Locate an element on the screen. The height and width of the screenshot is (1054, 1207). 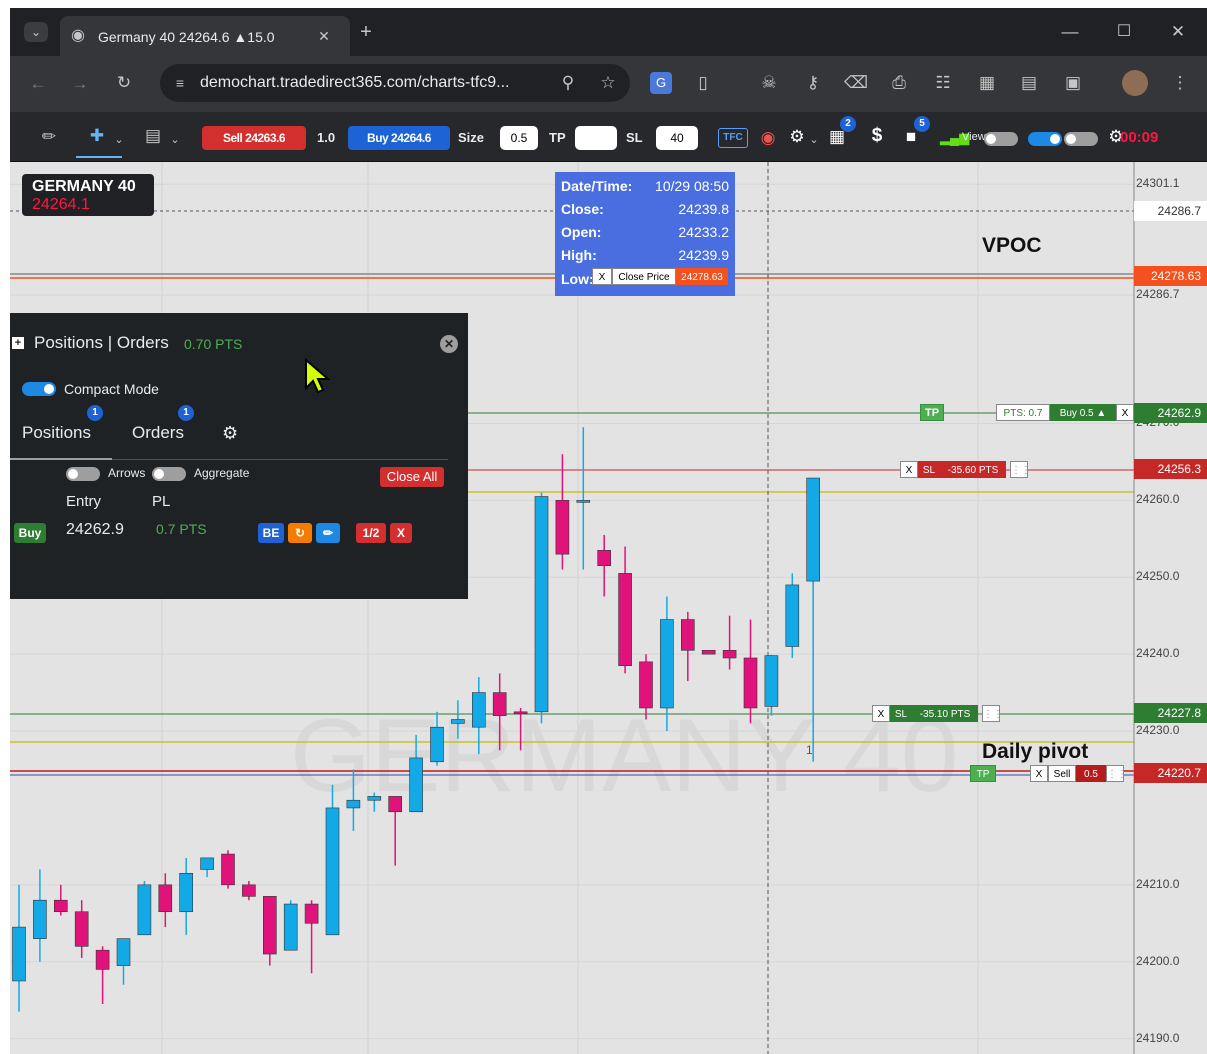
reverse-button: ↻ is located at coordinates (300, 533).